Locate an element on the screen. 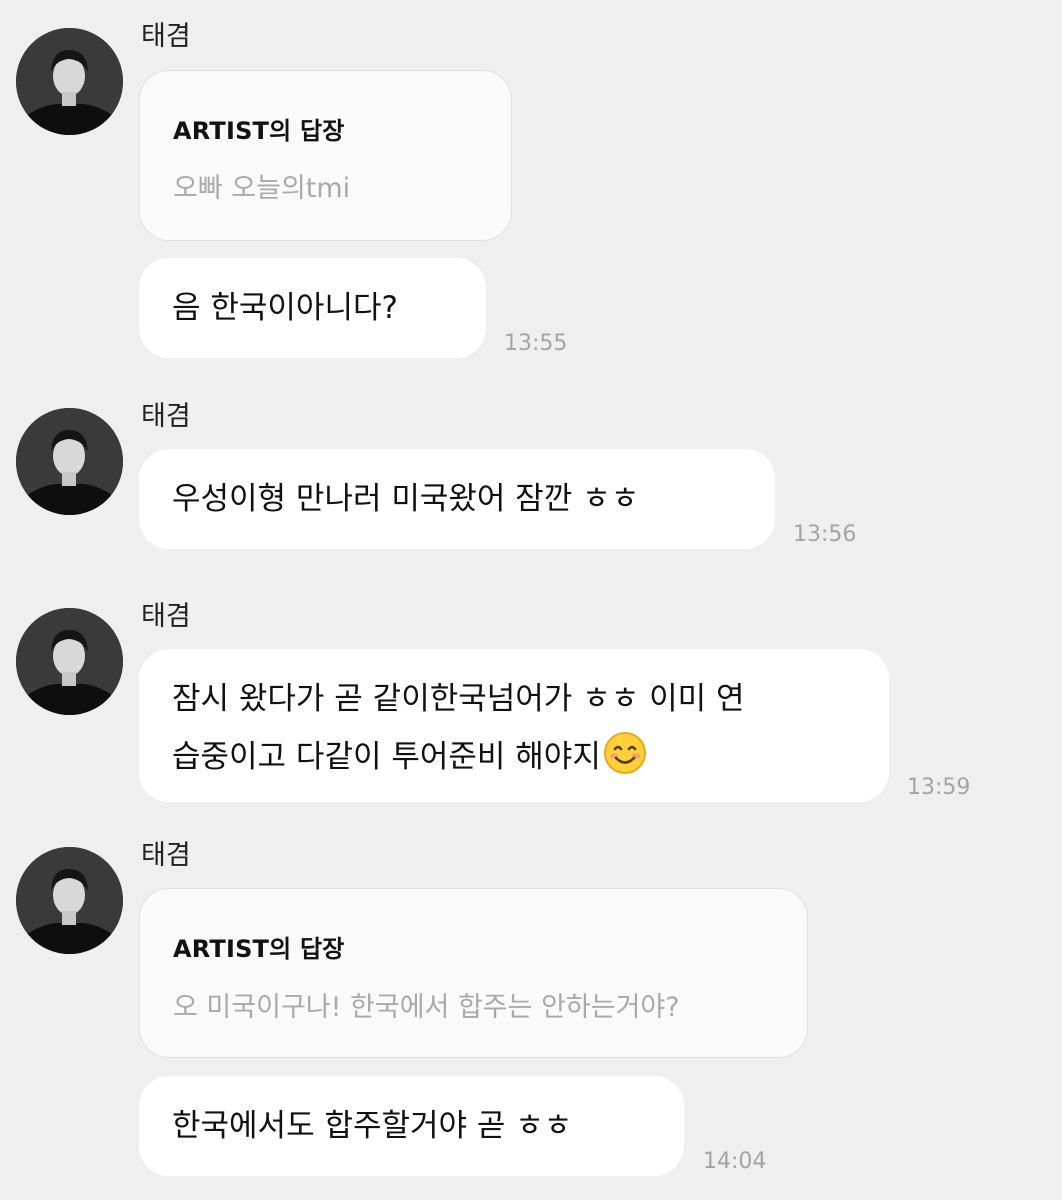 The height and width of the screenshot is (1200, 1062). message-time: 13:55 is located at coordinates (536, 343).